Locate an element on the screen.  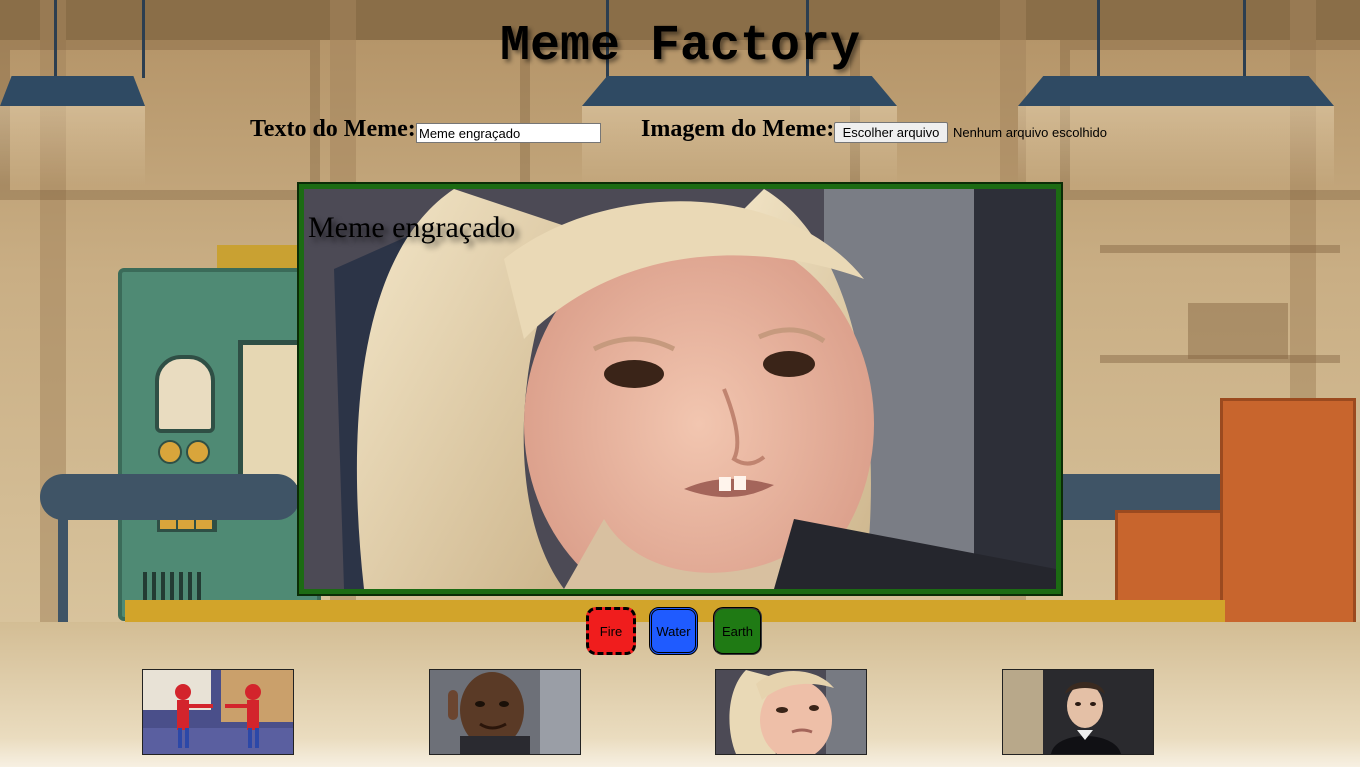
preset-thumbnail-side-eye-girl is located at coordinates (791, 712).